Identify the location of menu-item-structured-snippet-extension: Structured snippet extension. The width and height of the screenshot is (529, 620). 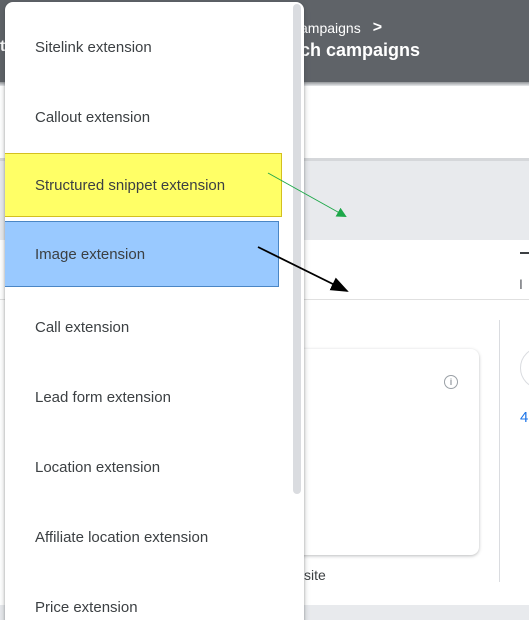
(143, 185).